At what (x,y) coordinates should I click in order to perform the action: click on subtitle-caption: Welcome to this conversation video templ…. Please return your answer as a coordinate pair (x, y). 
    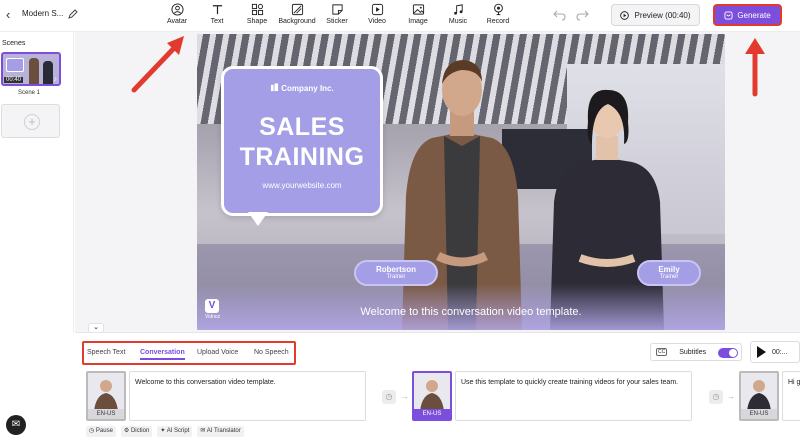
    Looking at the image, I should click on (471, 312).